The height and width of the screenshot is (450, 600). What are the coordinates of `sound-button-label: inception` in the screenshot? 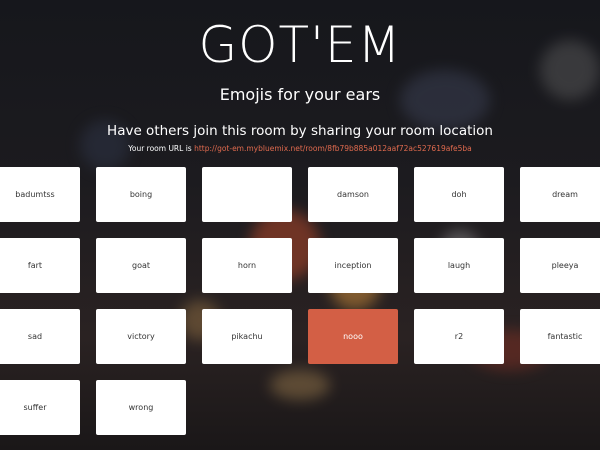 It's located at (353, 265).